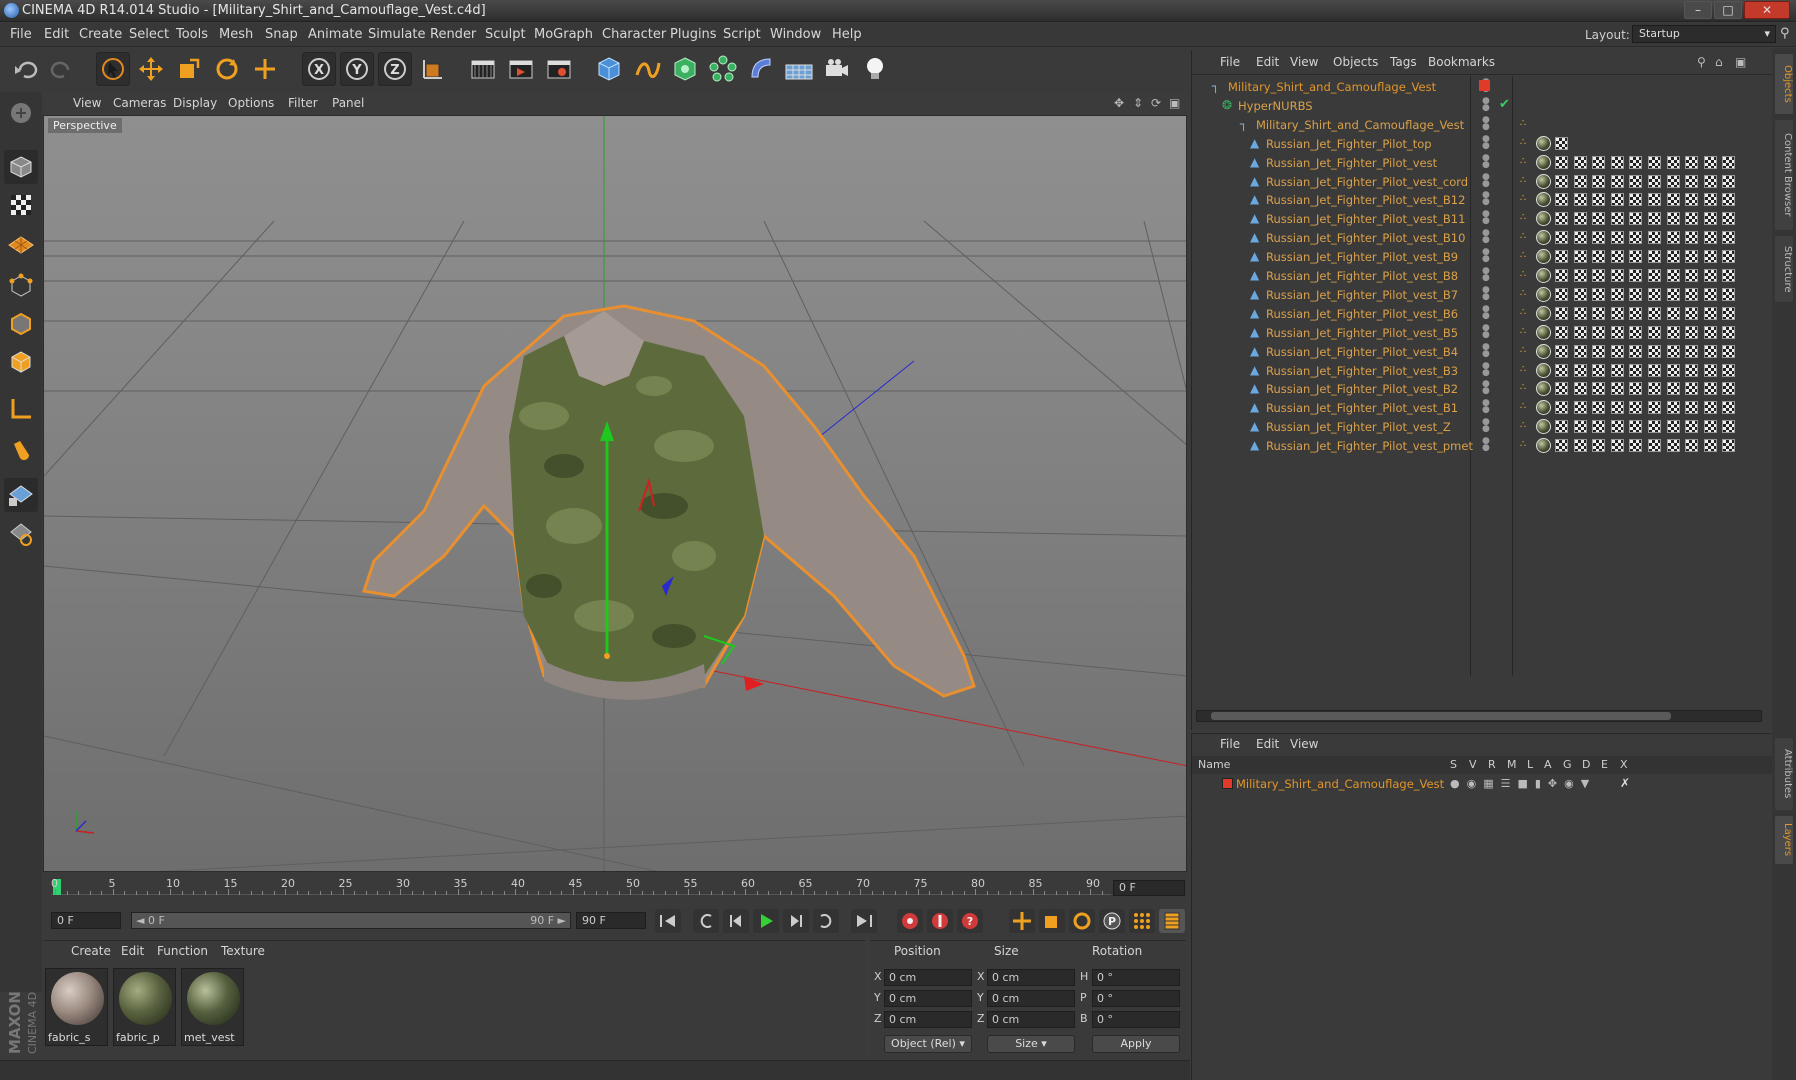 Image resolution: width=1796 pixels, height=1080 pixels. What do you see at coordinates (357, 69) in the screenshot?
I see `y-axis-lock-icon: Y` at bounding box center [357, 69].